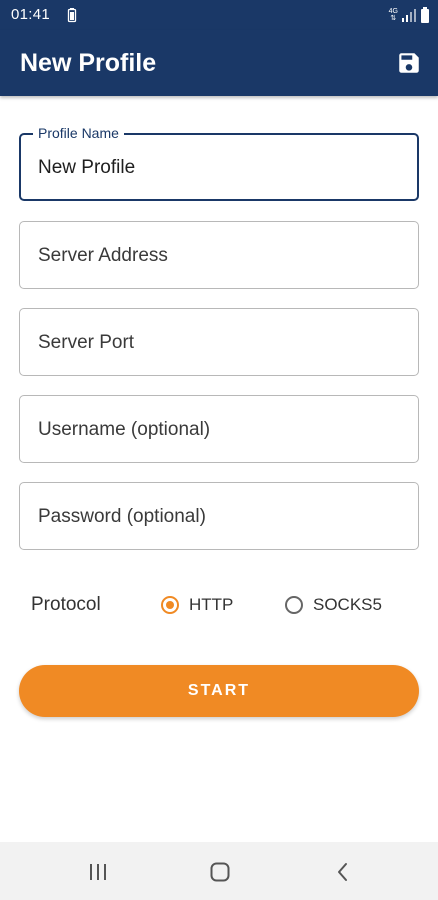  I want to click on network-type: 4G ⇅, so click(393, 15).